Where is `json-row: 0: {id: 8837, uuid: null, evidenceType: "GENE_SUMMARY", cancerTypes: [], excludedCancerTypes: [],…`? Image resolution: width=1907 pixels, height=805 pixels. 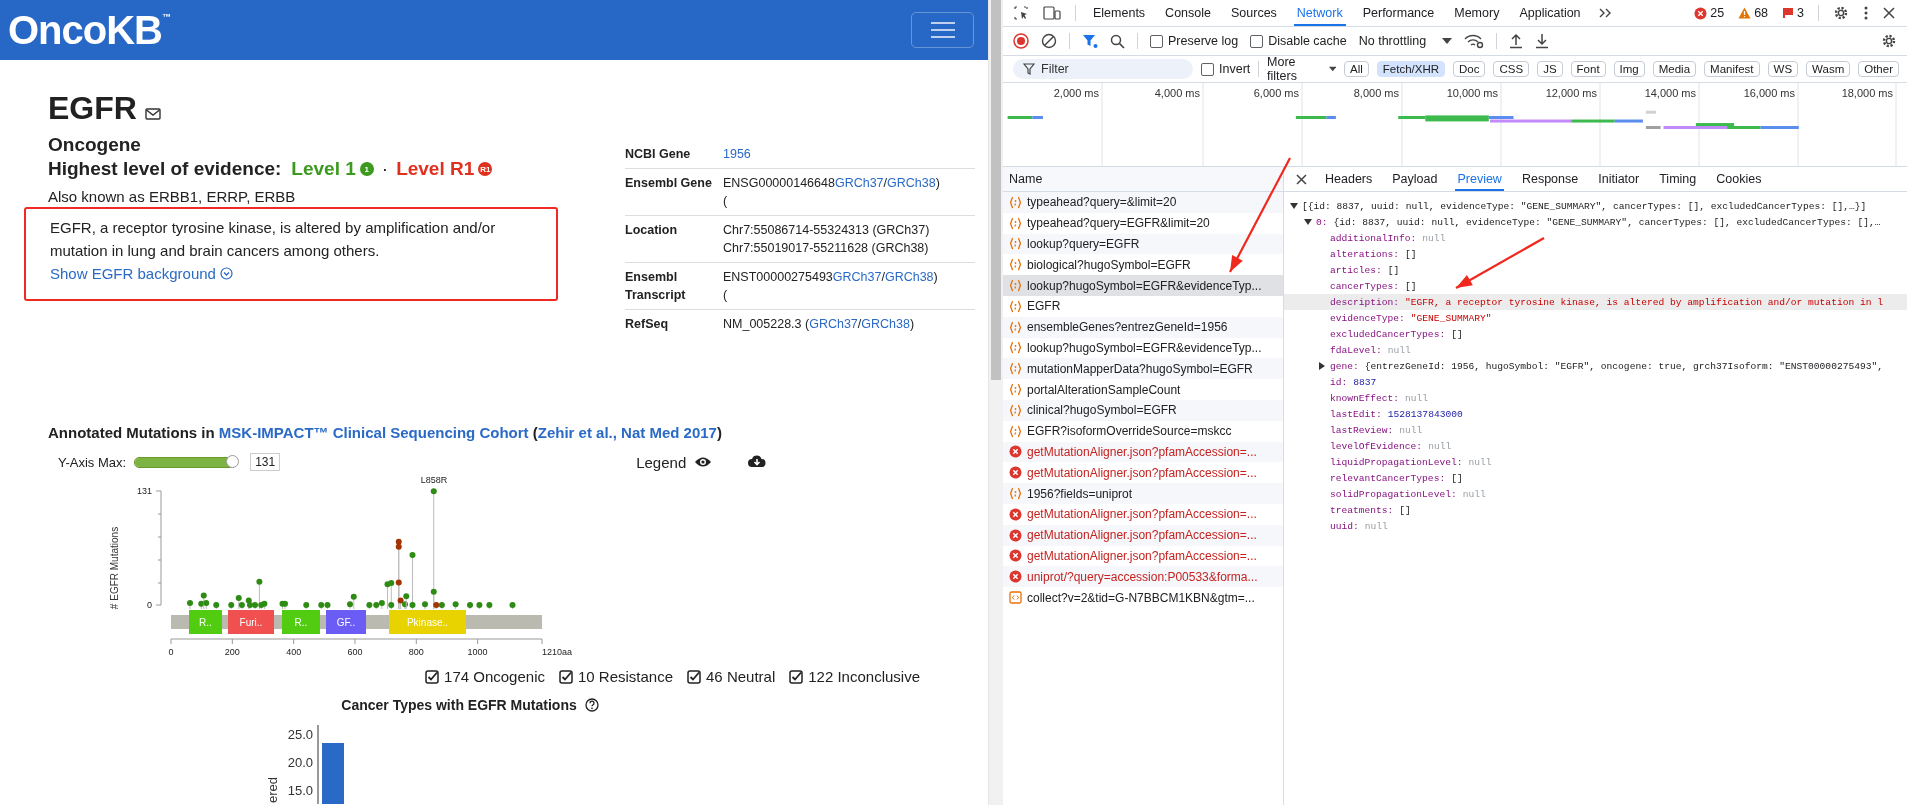 json-row: 0: {id: 8837, uuid: null, evidenceType: "GENE_SUMMARY", cancerTypes: [], excludedCancerTypes: [],… is located at coordinates (1595, 222).